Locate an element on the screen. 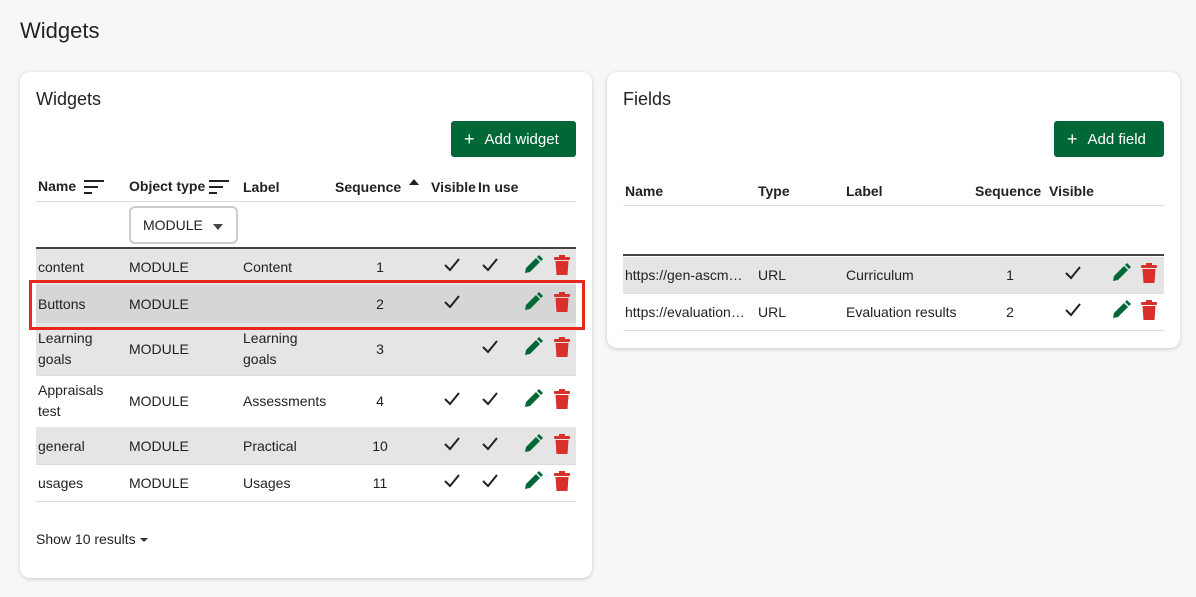 Image resolution: width=1196 pixels, height=597 pixels. row-label: Practical is located at coordinates (270, 446).